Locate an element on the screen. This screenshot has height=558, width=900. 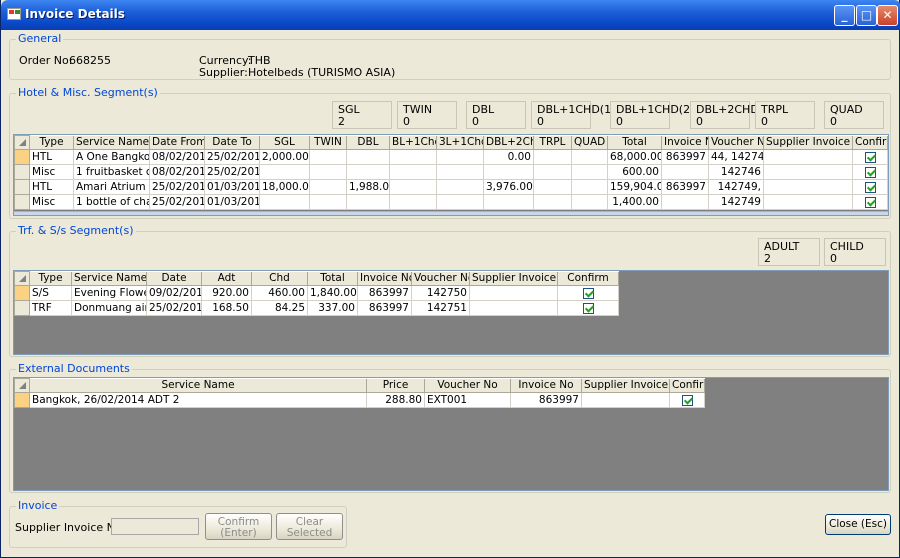
column-header: Total is located at coordinates (332, 278).